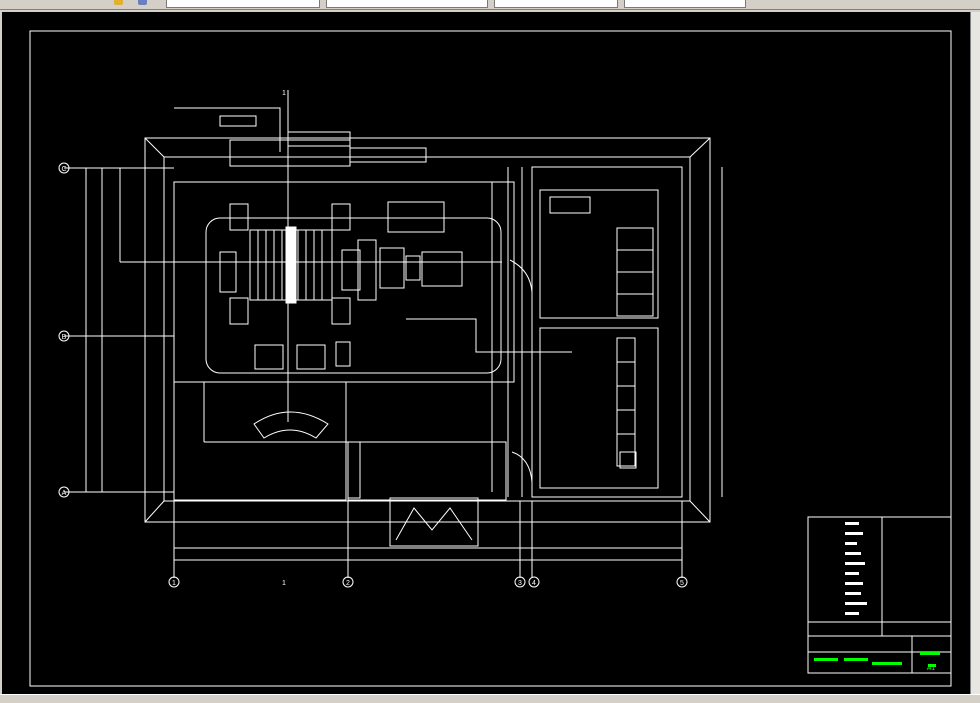  What do you see at coordinates (174, 583) in the screenshot?
I see `axis-label-1: 1` at bounding box center [174, 583].